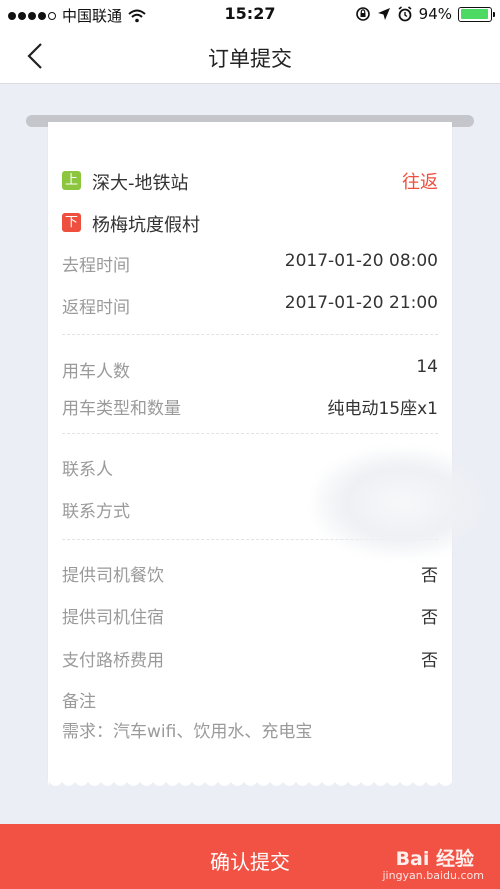  I want to click on departure-time-row: 去程时间 2017-01-20 08:00, so click(250, 263).